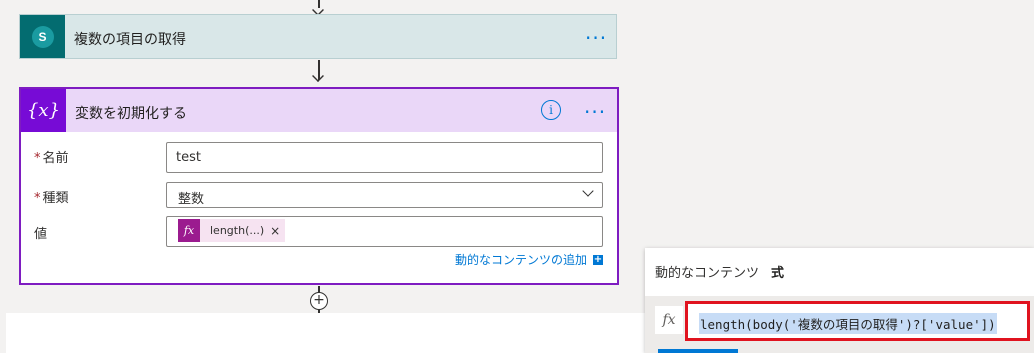  What do you see at coordinates (51, 158) in the screenshot?
I see `name-field-label: * 名前` at bounding box center [51, 158].